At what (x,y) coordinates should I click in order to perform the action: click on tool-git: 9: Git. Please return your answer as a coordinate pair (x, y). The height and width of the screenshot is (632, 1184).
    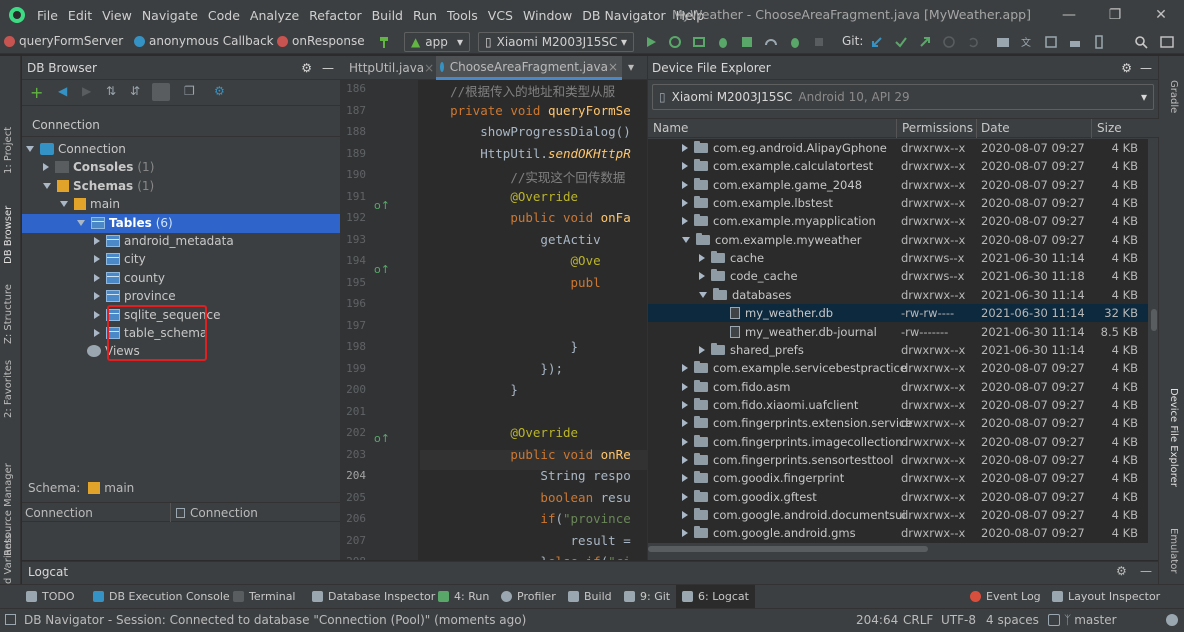
    Looking at the image, I should click on (647, 596).